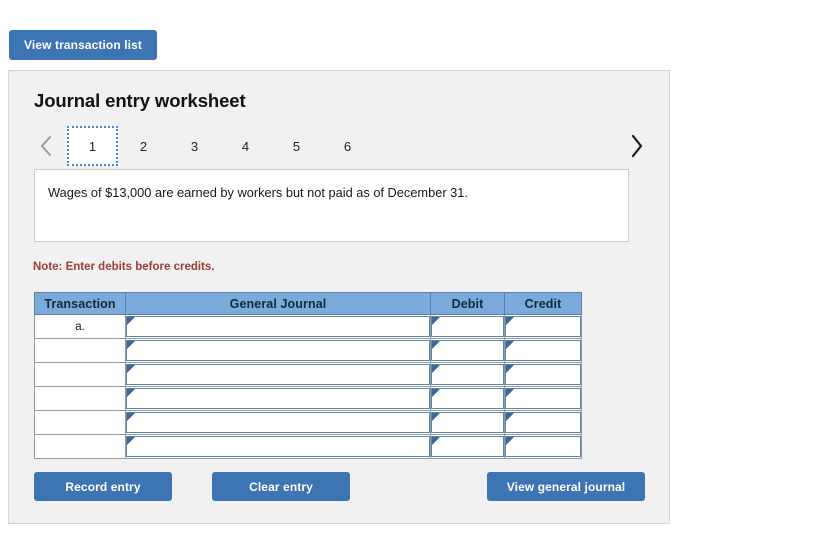 The image size is (823, 554). I want to click on chevron-left-icon, so click(46, 146).